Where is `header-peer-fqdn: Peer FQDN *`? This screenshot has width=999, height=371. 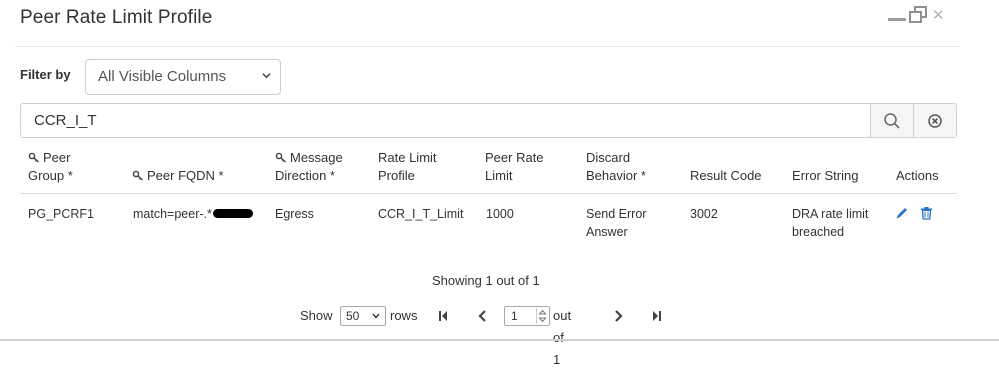 header-peer-fqdn: Peer FQDN * is located at coordinates (178, 176).